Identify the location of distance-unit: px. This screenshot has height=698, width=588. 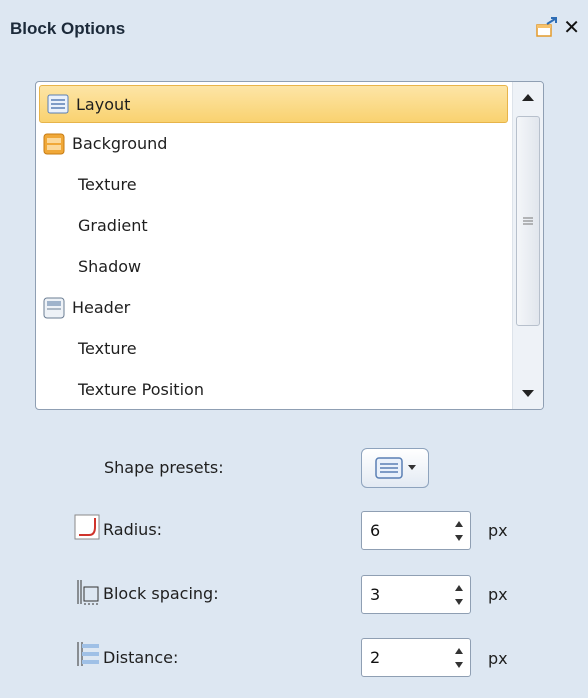
(498, 658).